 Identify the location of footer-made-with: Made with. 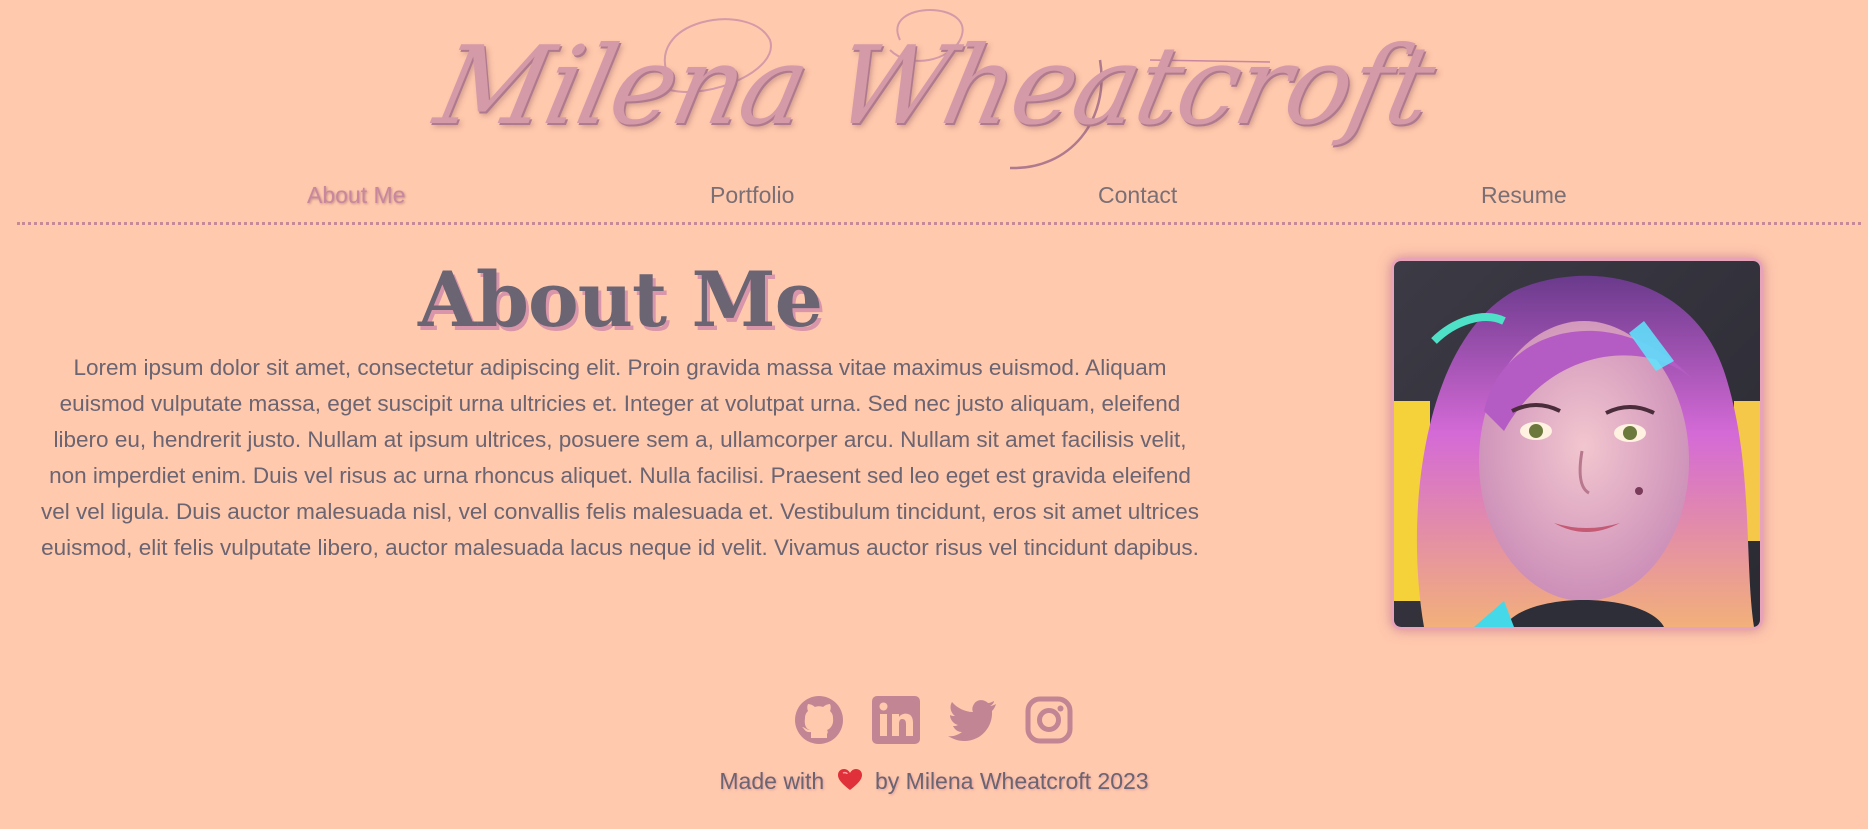
(772, 781).